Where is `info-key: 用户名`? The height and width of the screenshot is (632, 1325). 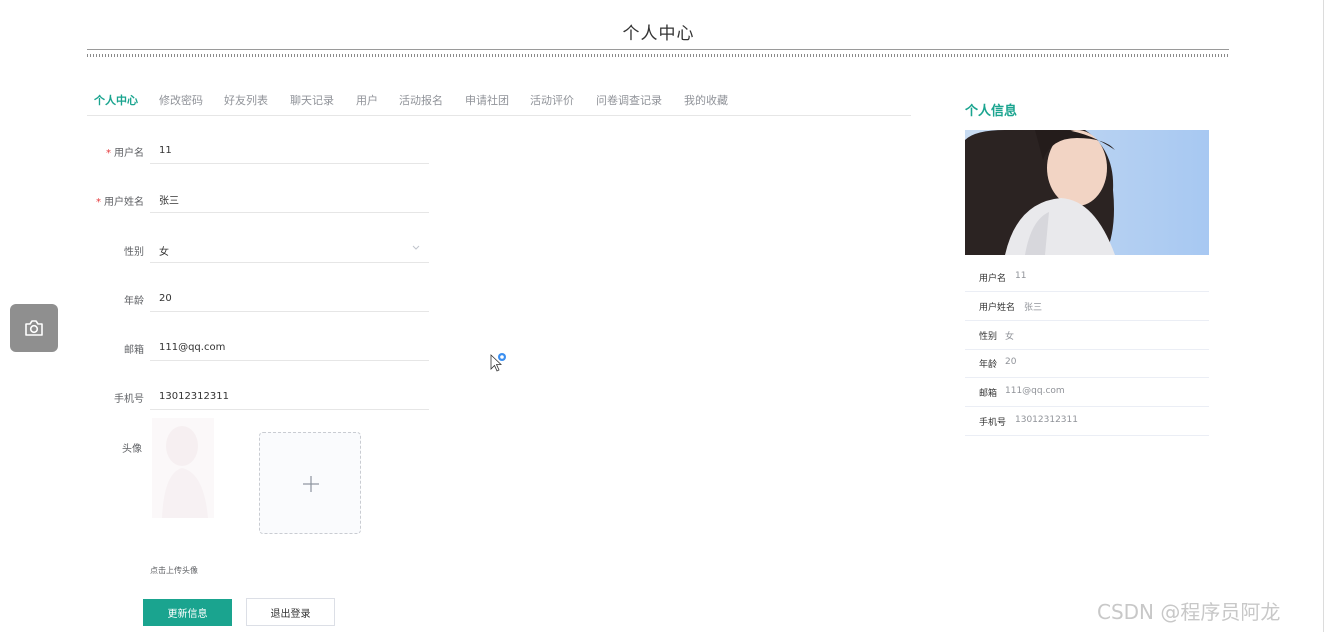 info-key: 用户名 is located at coordinates (993, 279).